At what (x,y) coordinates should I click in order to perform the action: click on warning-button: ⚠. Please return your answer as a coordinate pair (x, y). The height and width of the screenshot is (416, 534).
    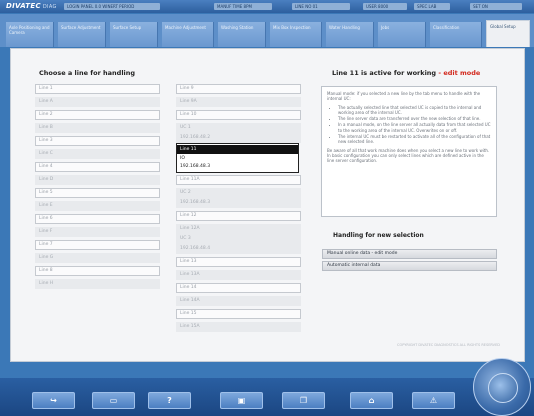
    Looking at the image, I should click on (433, 400).